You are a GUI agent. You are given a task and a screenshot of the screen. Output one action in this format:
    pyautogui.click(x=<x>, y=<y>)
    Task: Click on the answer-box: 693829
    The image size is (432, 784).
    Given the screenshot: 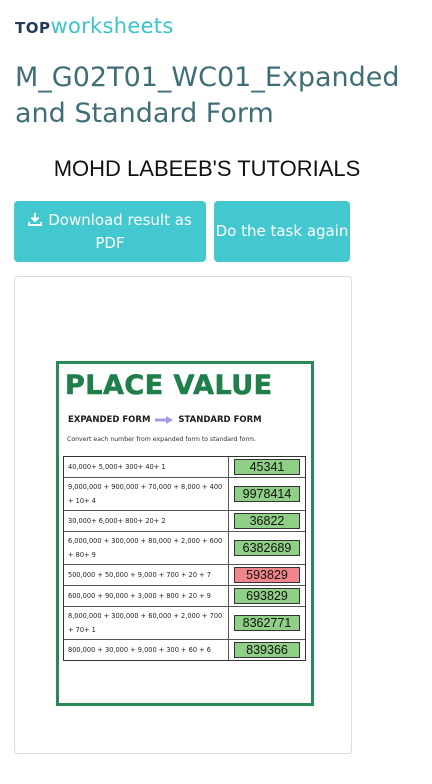 What is the action you would take?
    pyautogui.click(x=267, y=596)
    